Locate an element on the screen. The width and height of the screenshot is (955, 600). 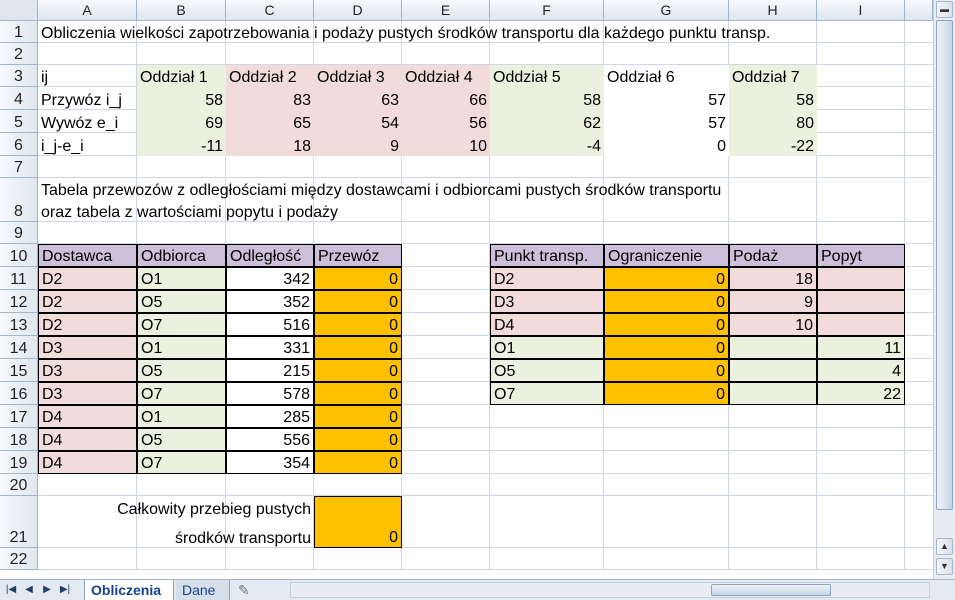
wywoz-value: 69 is located at coordinates (181, 121).